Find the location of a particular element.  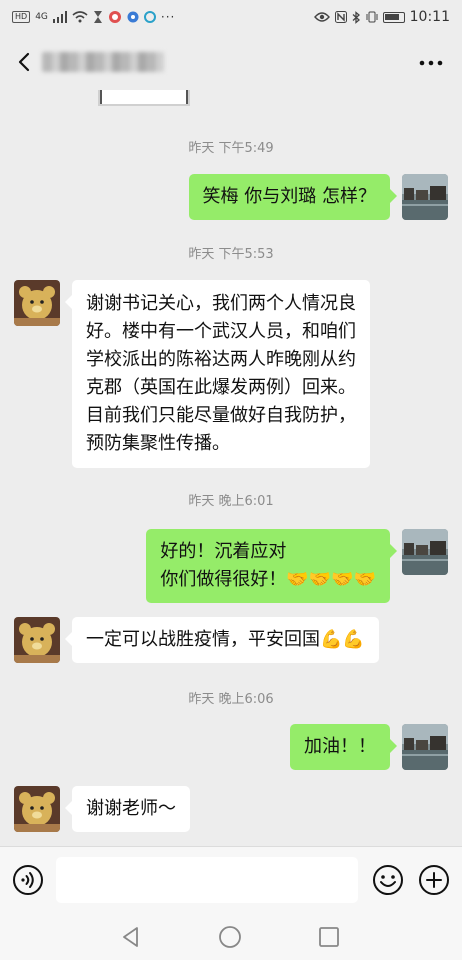

more-button is located at coordinates (431, 63).